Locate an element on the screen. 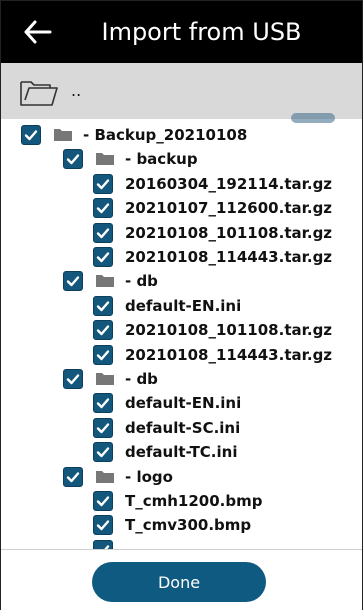  file-label: T_cmh1200.bmp is located at coordinates (194, 501).